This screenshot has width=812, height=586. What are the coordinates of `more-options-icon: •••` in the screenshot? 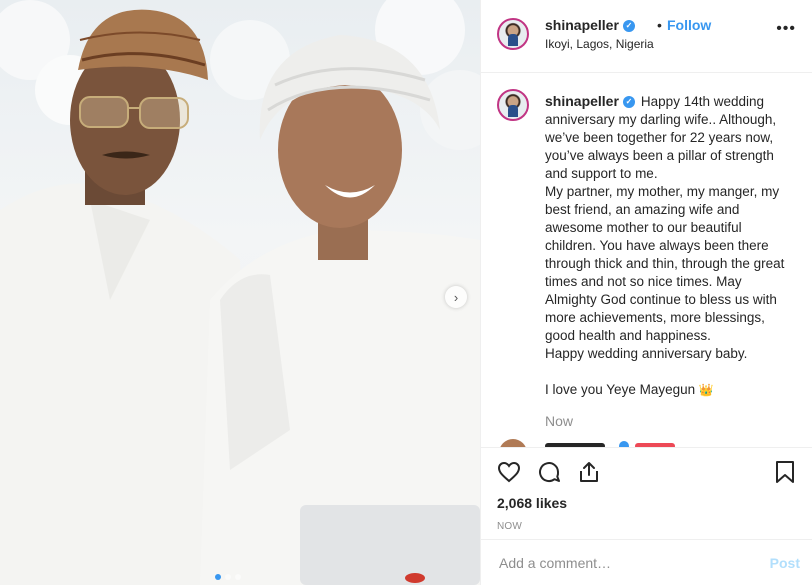 It's located at (786, 29).